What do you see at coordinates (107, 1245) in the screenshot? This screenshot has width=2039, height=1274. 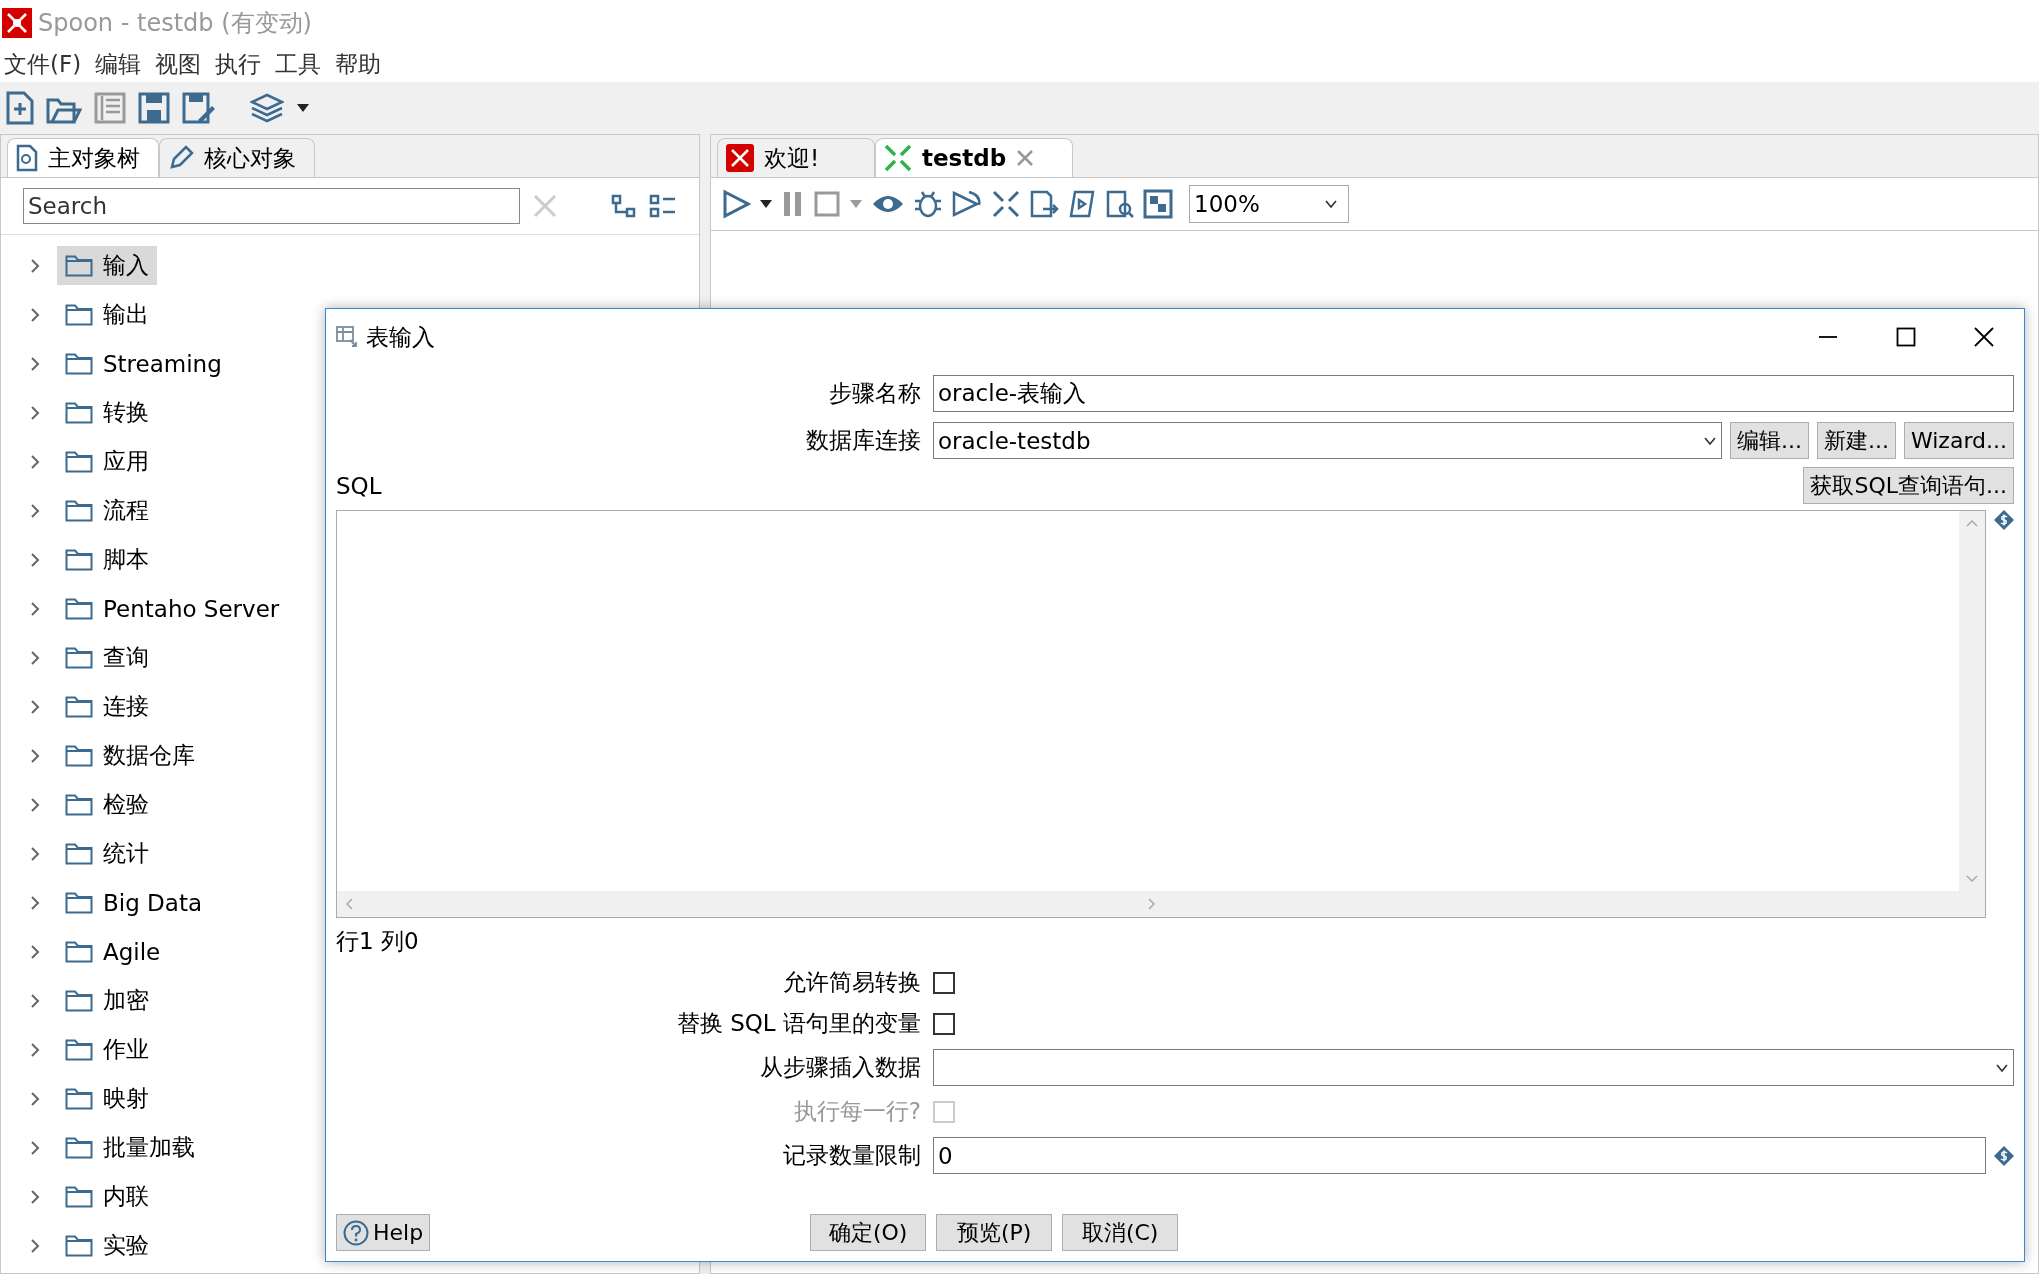 I see `tree-item: 实验` at bounding box center [107, 1245].